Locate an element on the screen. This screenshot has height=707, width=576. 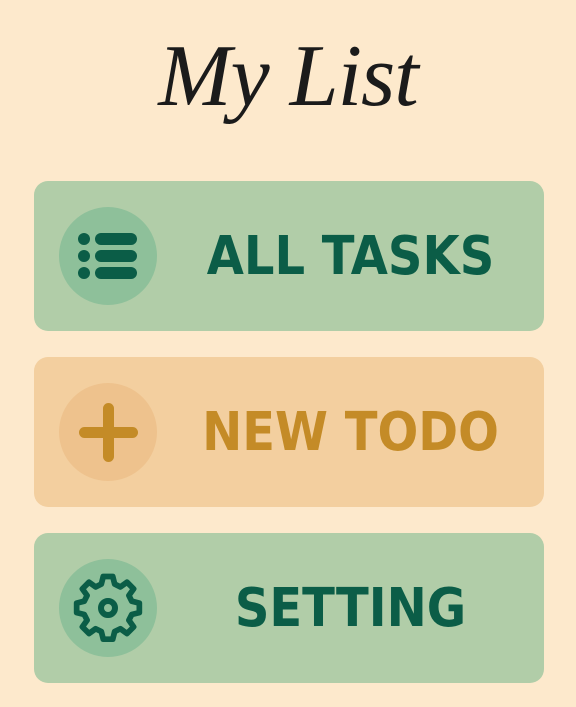
list-icon is located at coordinates (107, 256).